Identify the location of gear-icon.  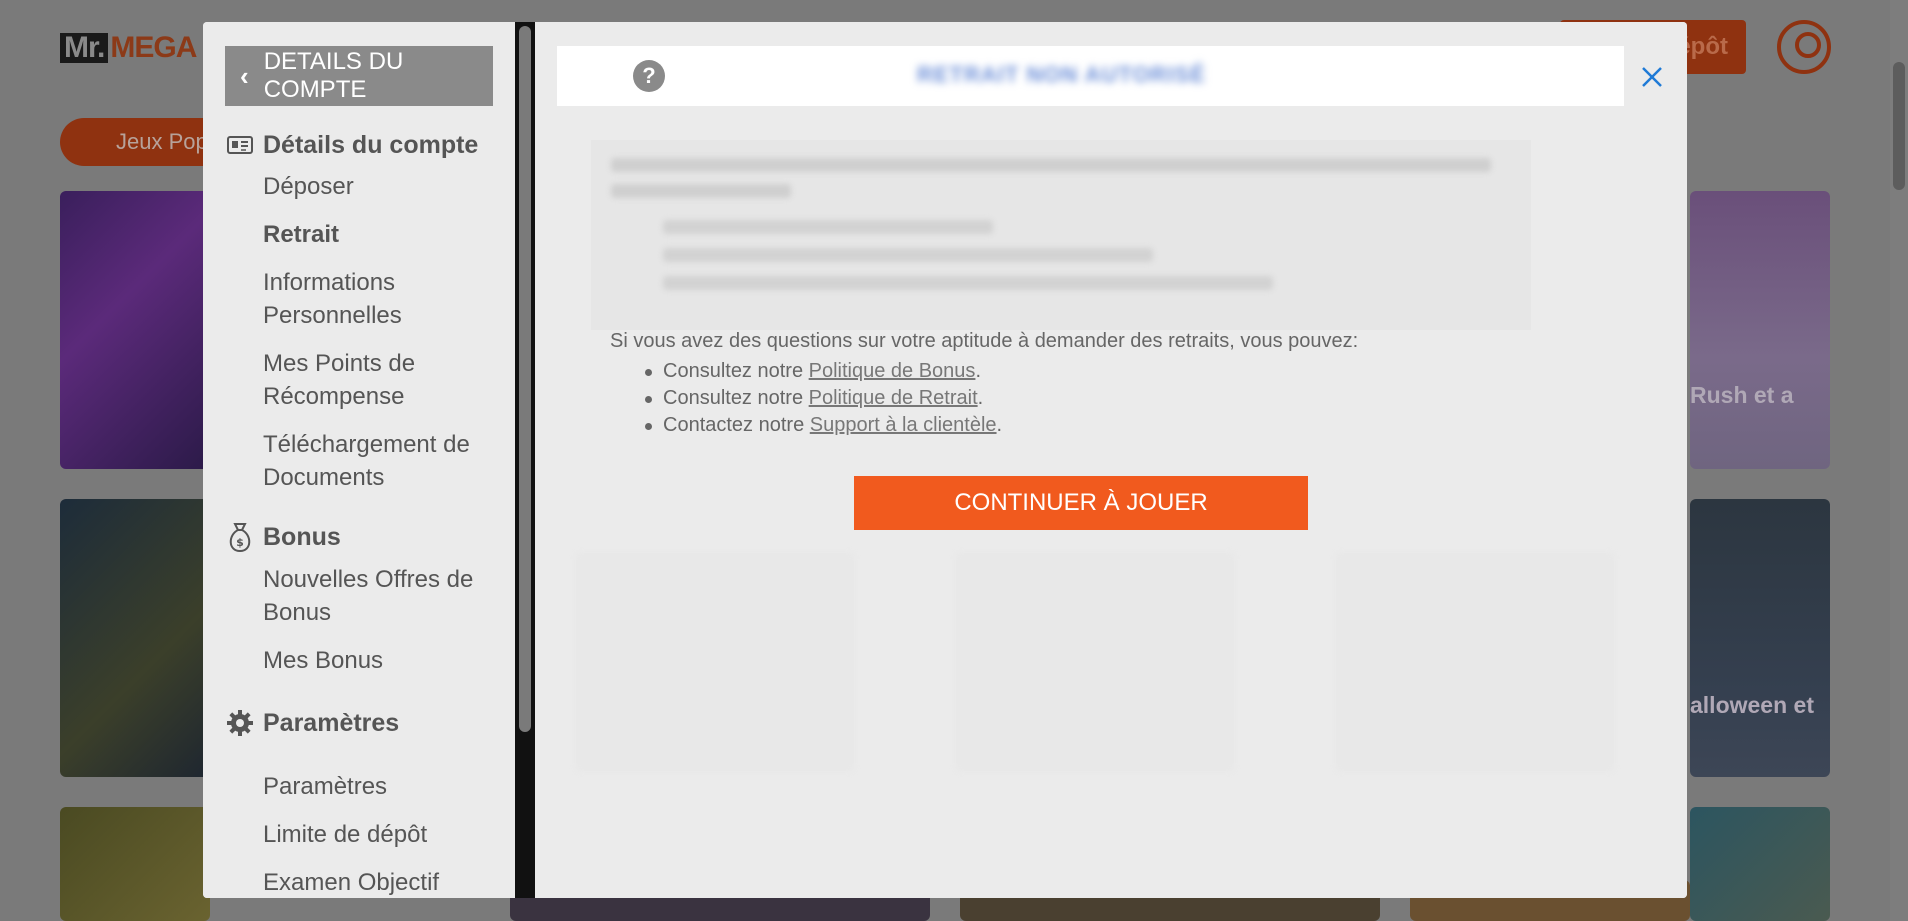
(240, 723).